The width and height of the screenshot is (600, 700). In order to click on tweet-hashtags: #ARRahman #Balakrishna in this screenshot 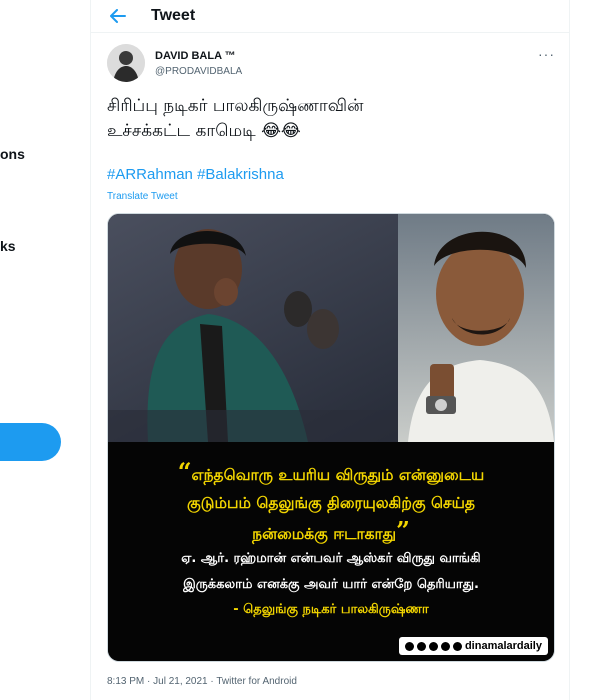, I will do `click(195, 174)`.